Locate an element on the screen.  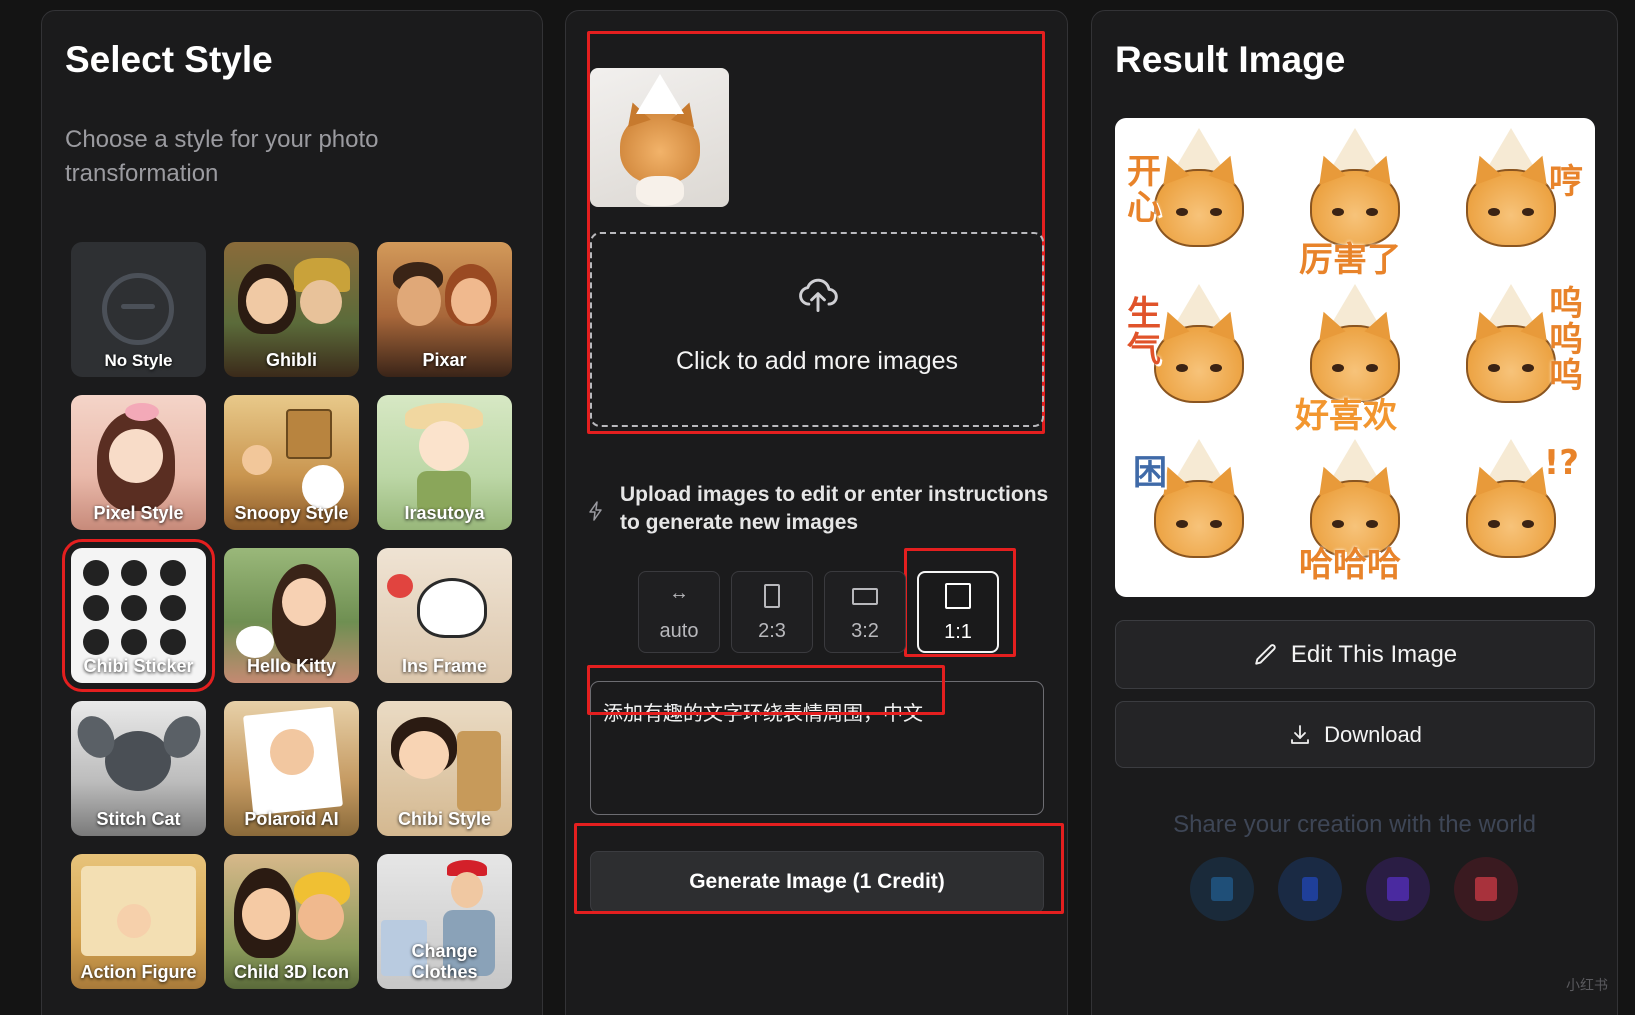
generate-image-button: Generate Image (1 Credit) is located at coordinates (817, 882).